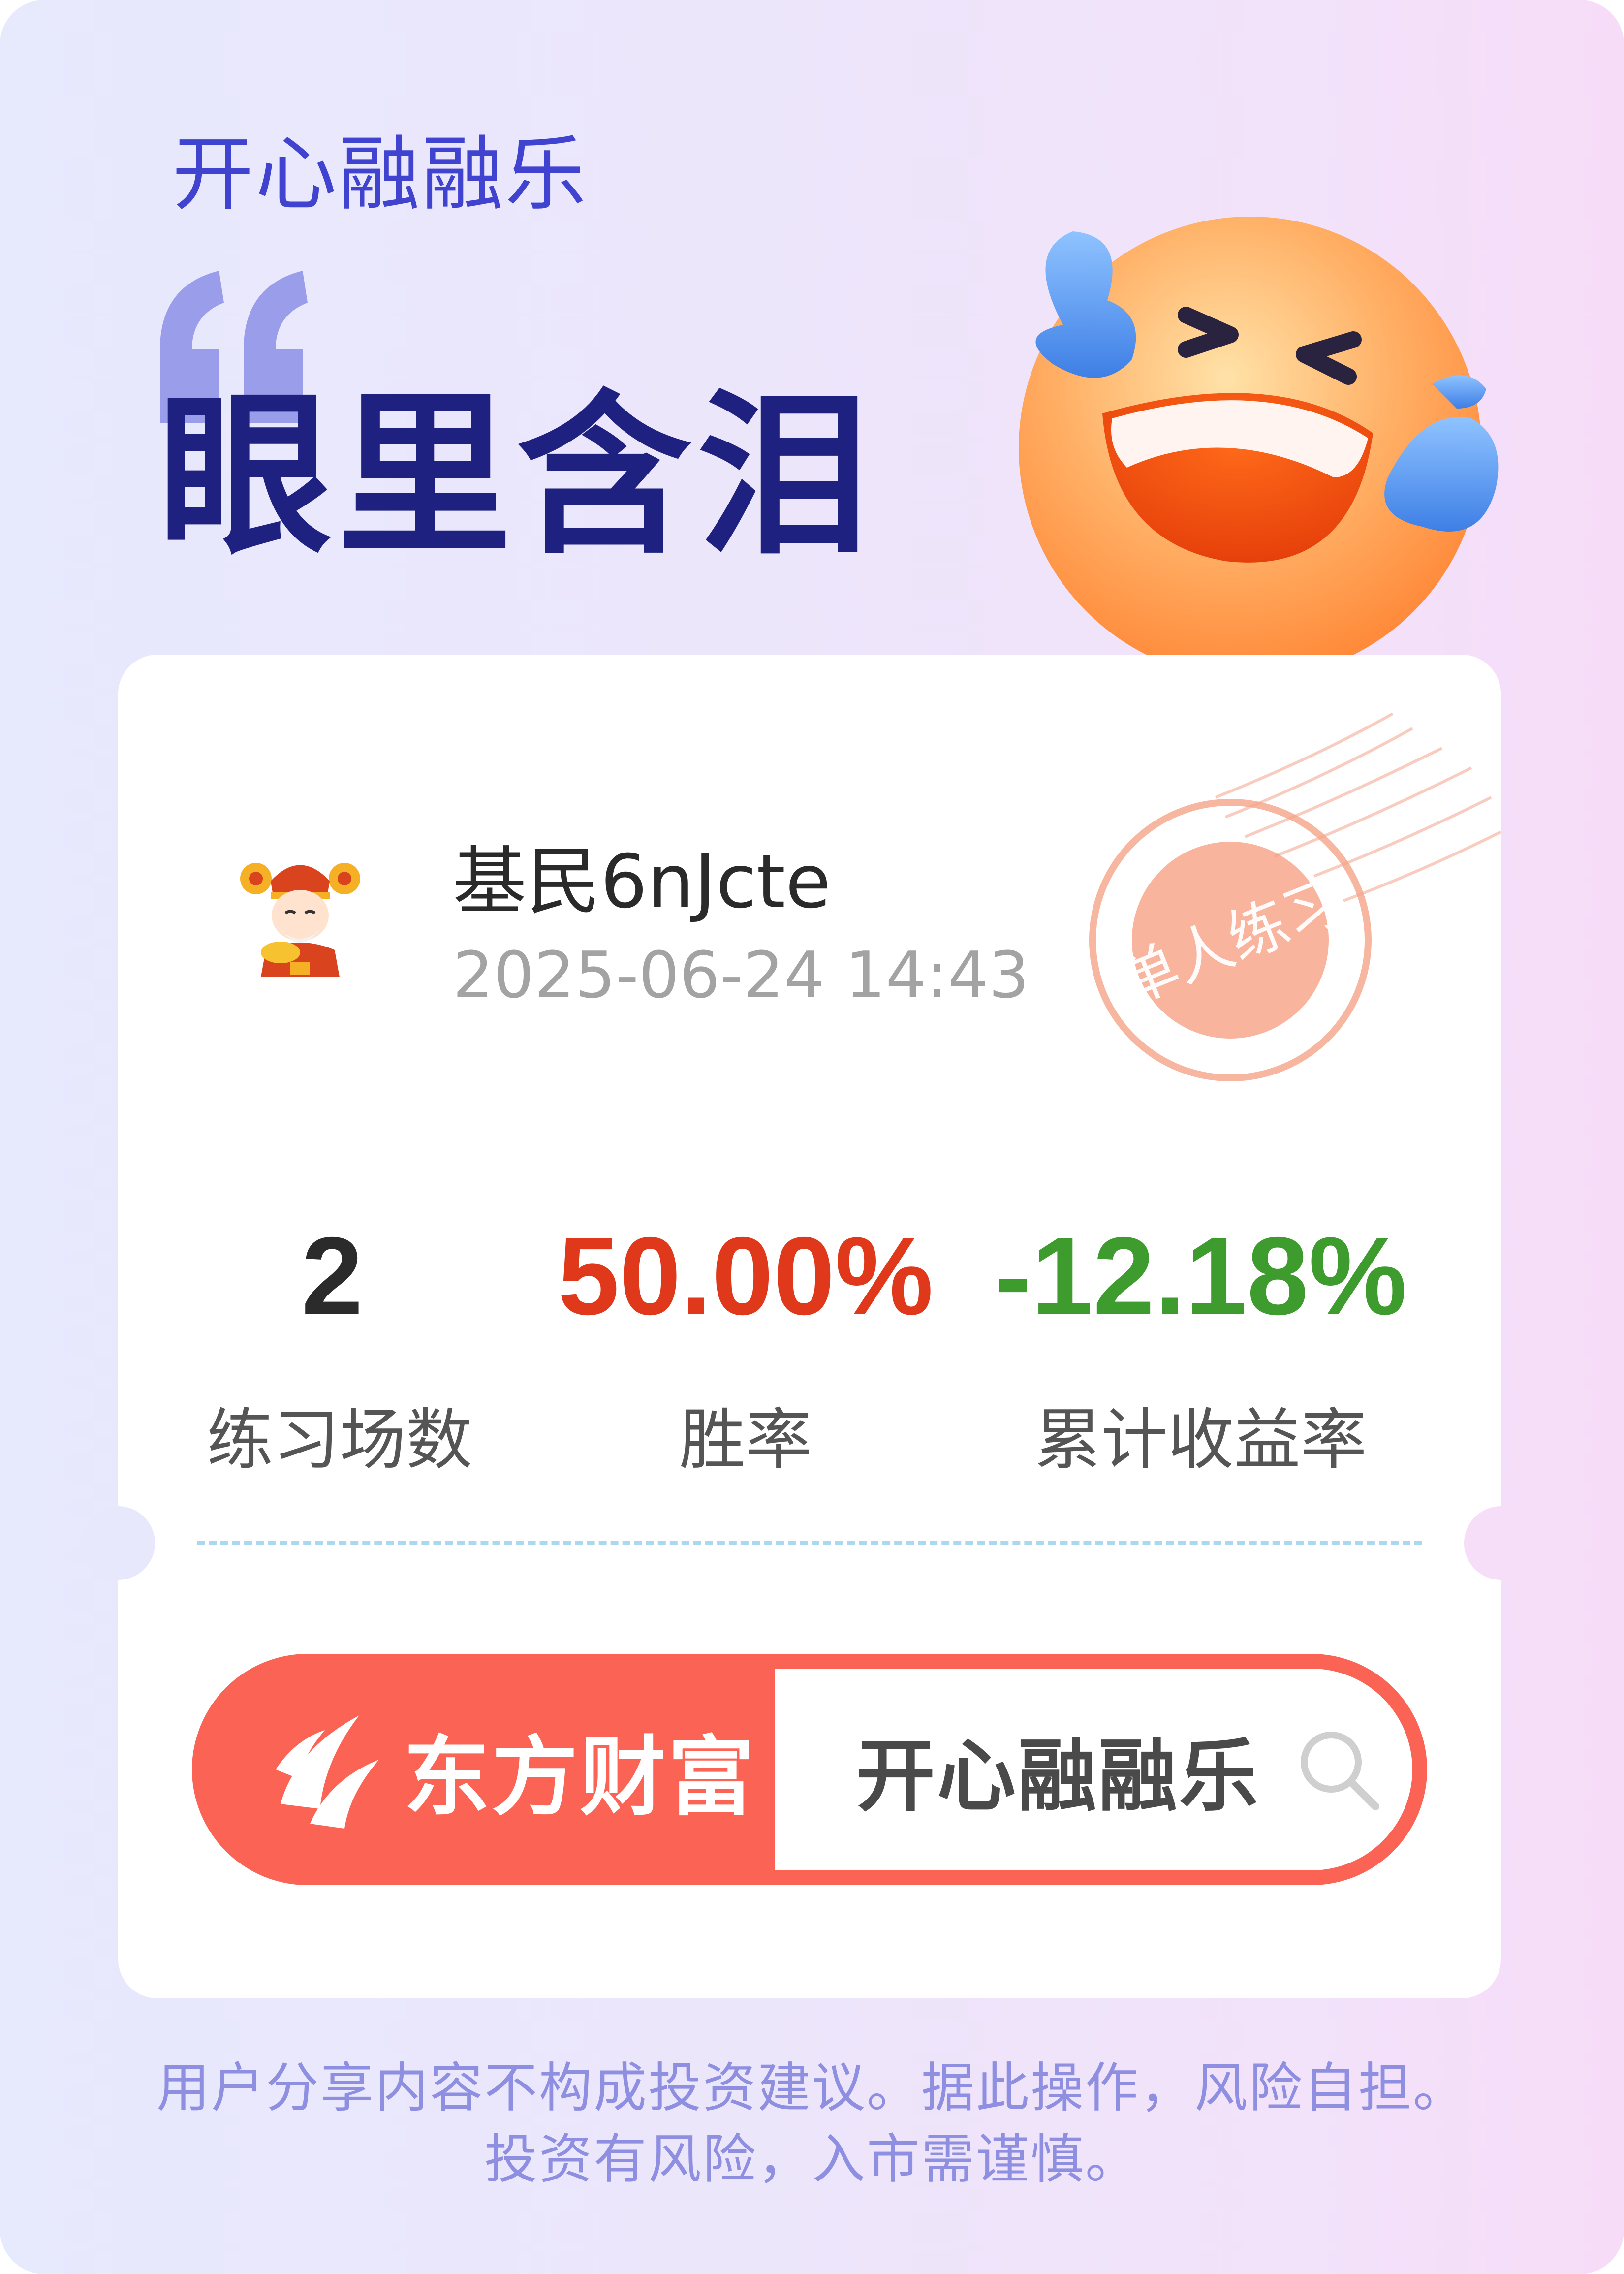 This screenshot has width=1624, height=2274. I want to click on disclaimer-line-1: 用户分享内容不构成投资建议。据此操作，风险自担。, so click(812, 2088).